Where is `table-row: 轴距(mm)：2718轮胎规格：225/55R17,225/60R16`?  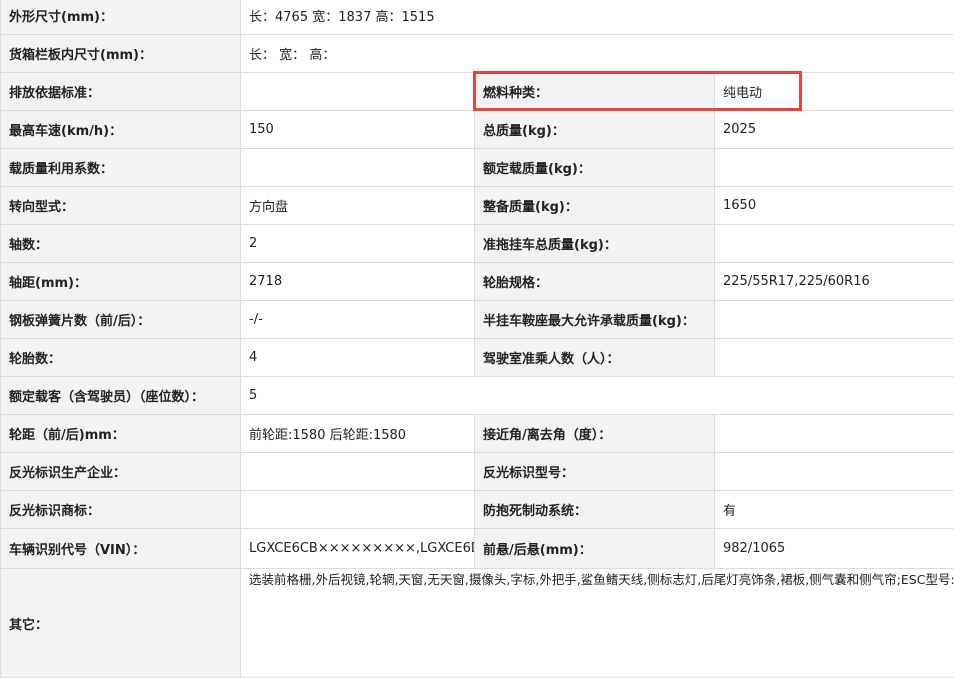
table-row: 轴距(mm)：2718轮胎规格：225/55R17,225/60R16 is located at coordinates (477, 282).